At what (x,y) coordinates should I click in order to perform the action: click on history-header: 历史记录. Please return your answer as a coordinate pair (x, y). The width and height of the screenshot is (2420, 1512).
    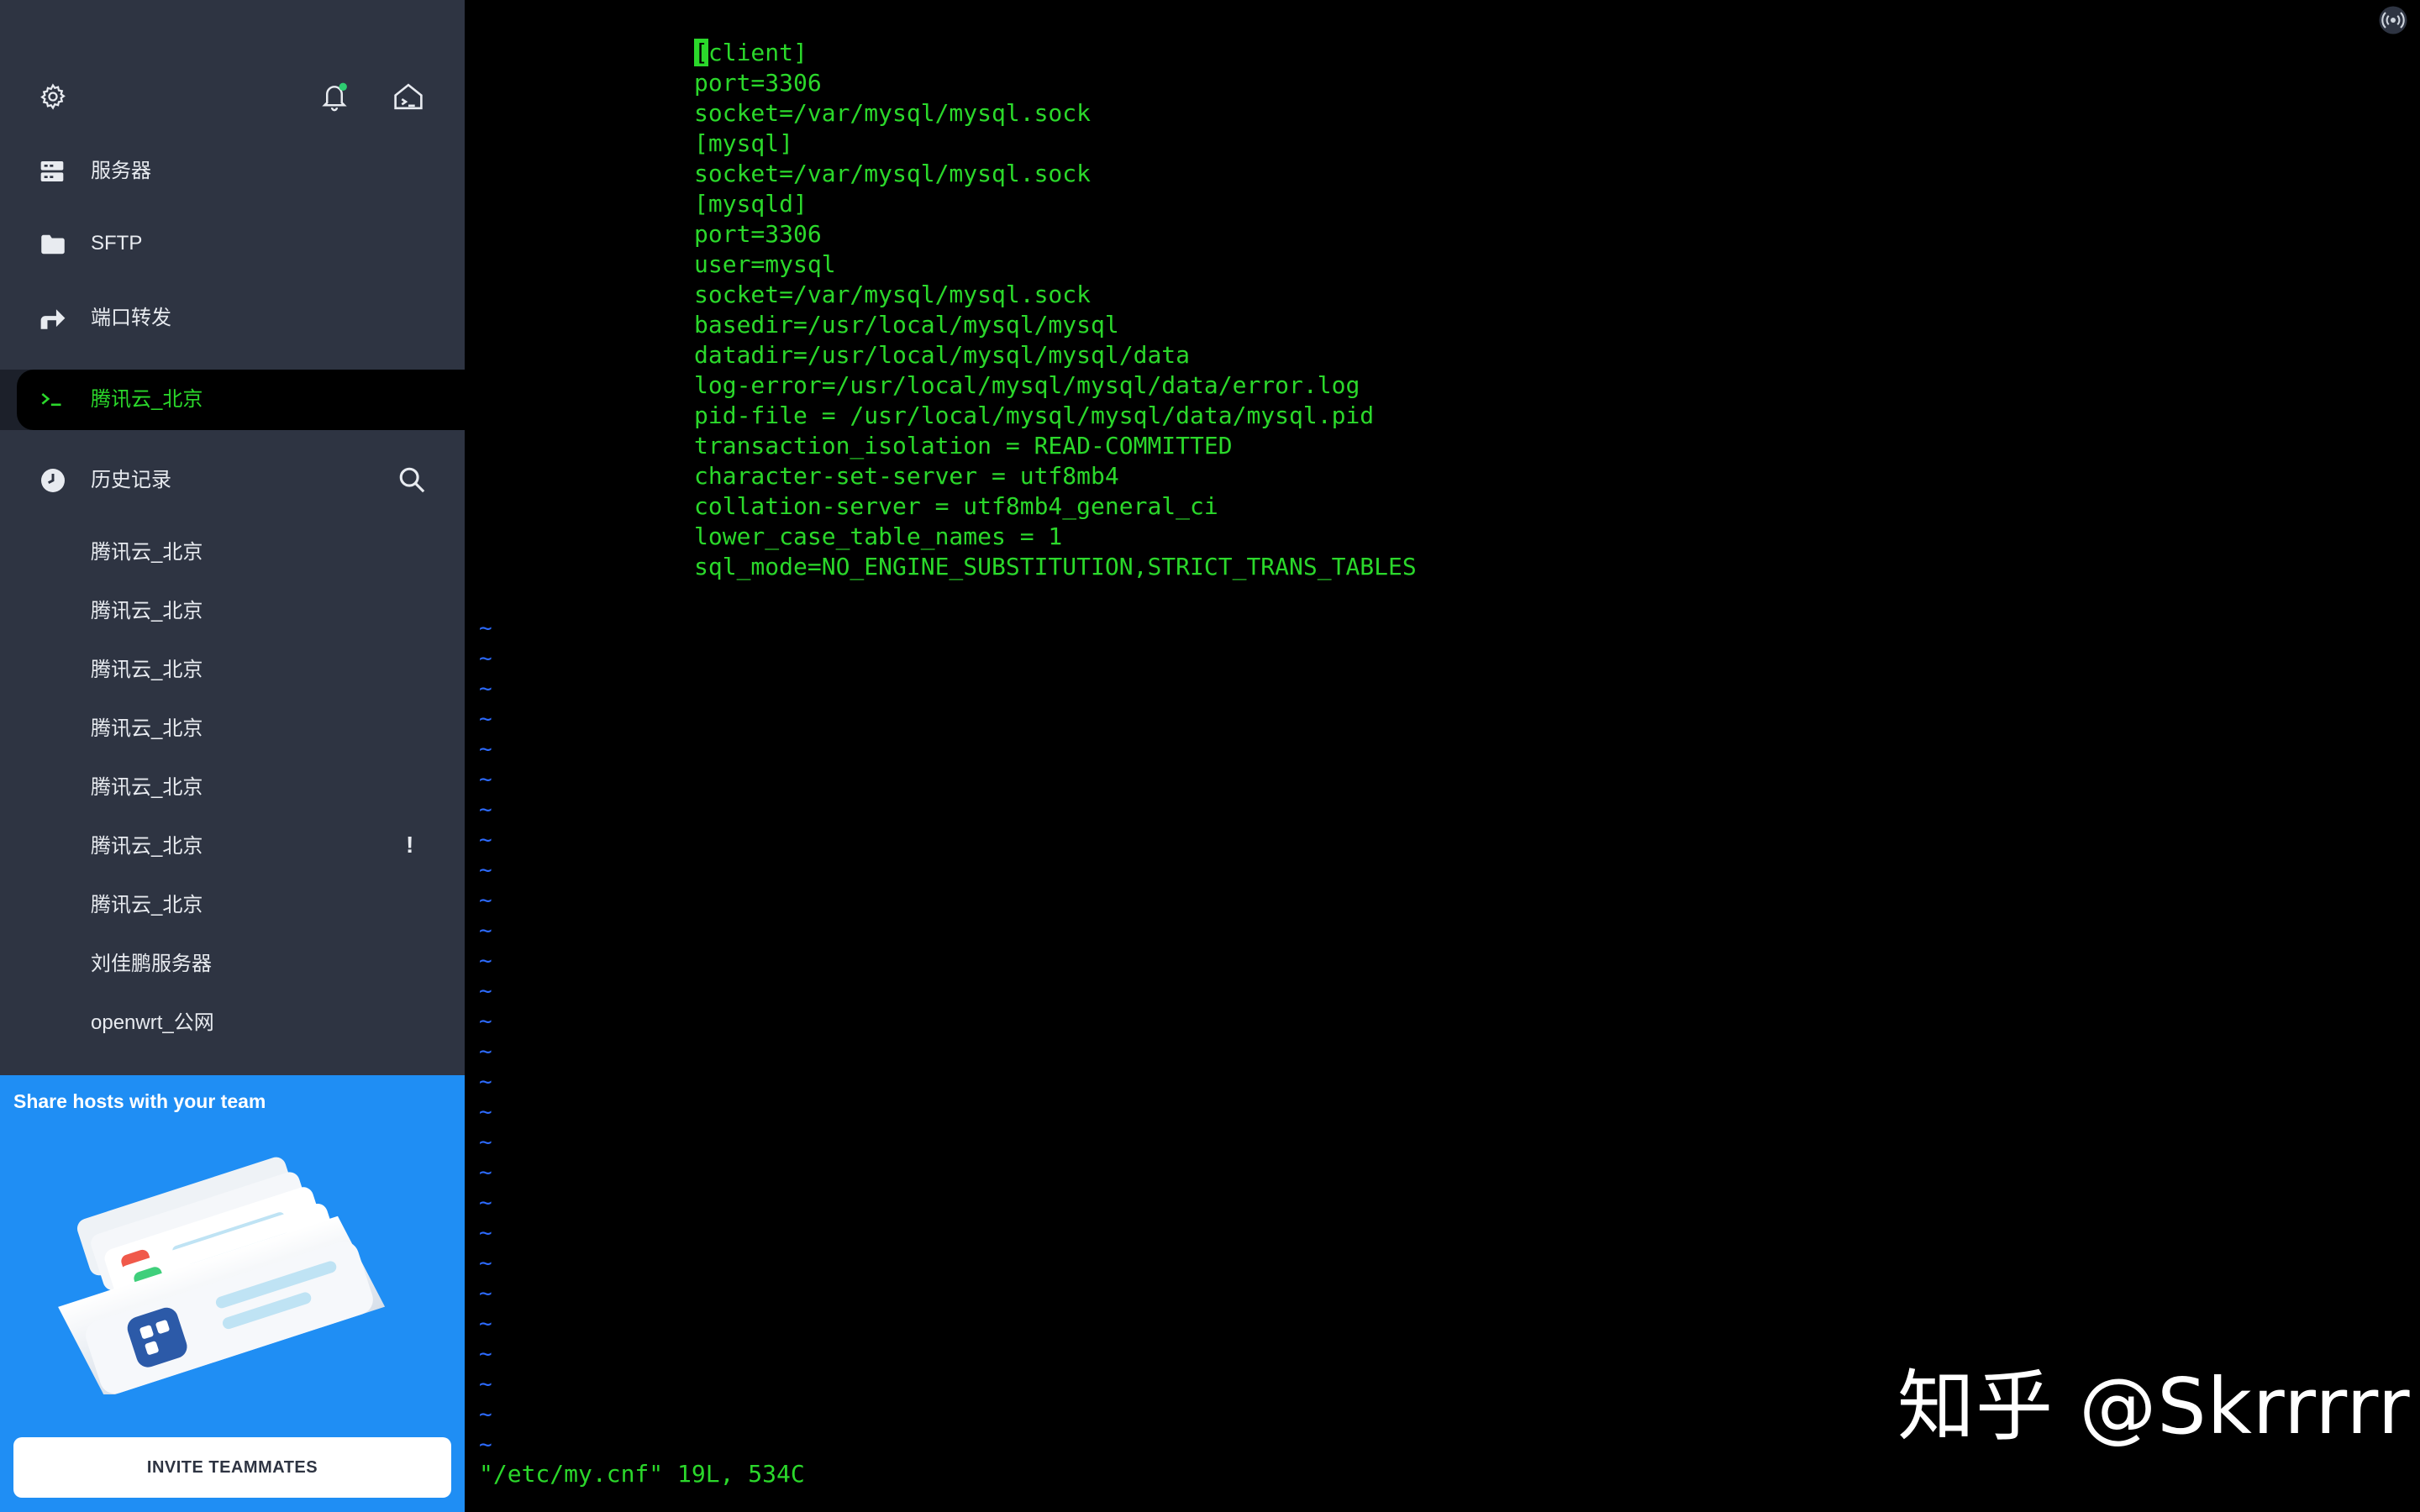
    Looking at the image, I should click on (233, 480).